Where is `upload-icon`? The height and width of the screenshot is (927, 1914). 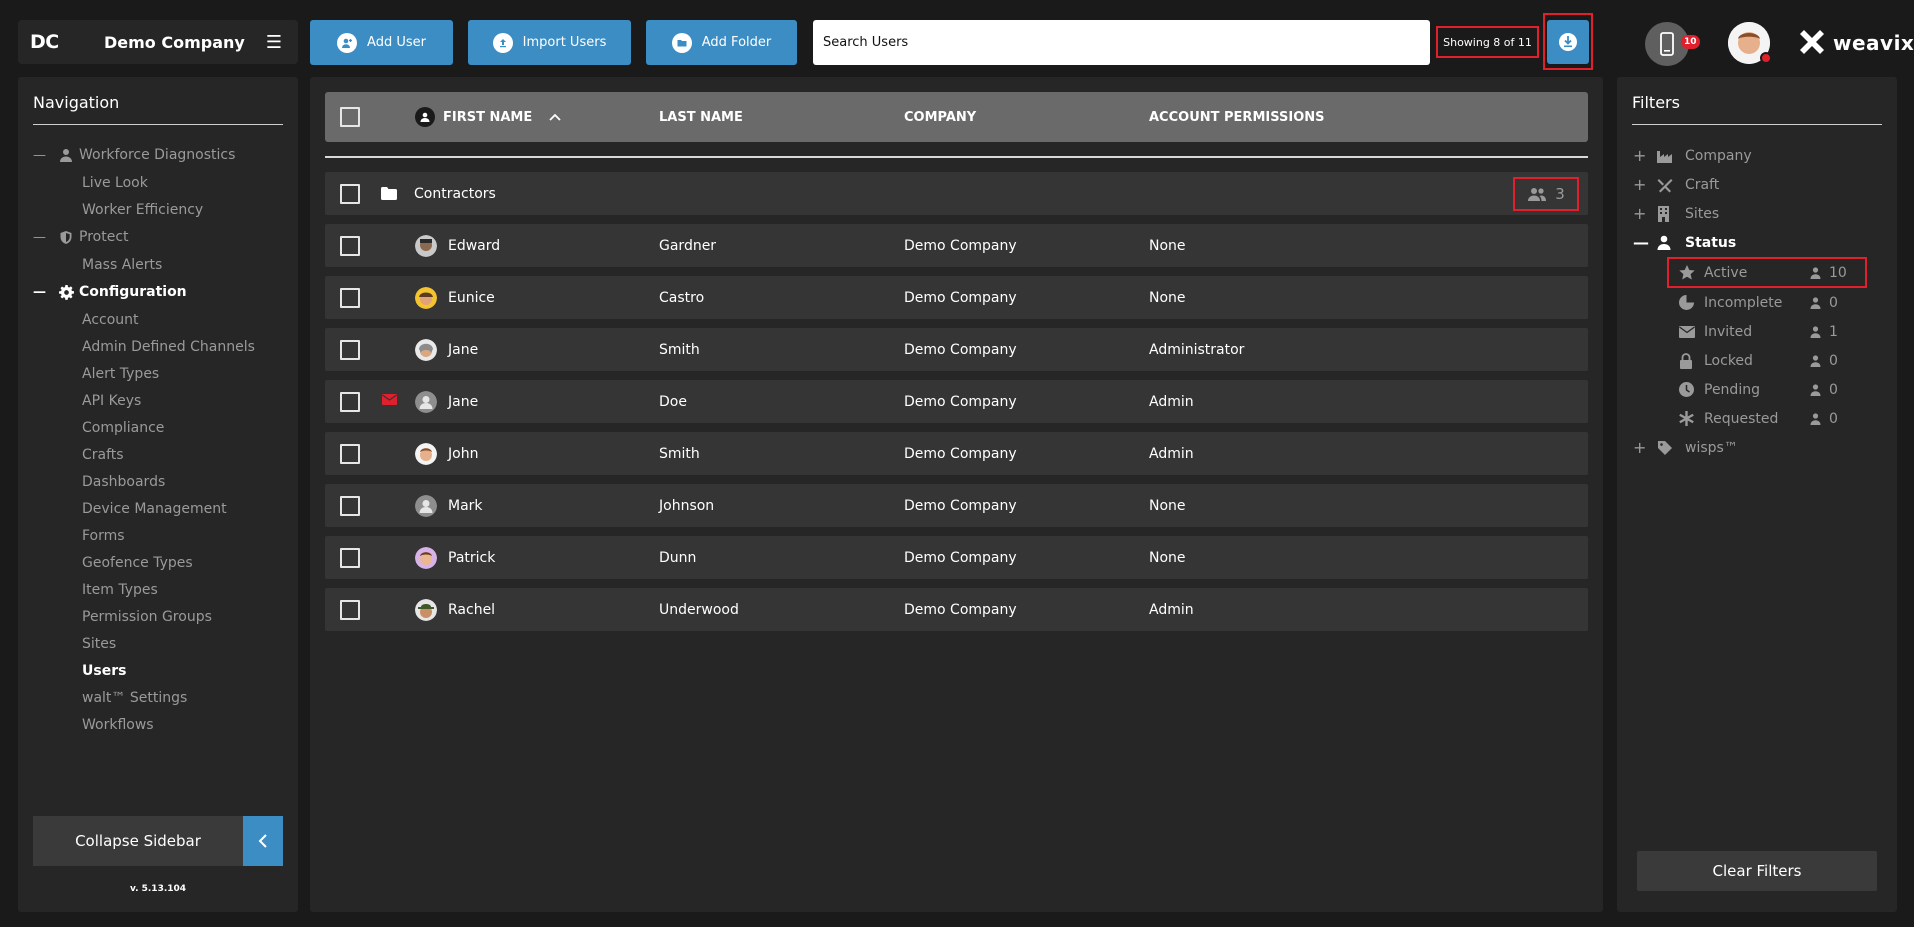
upload-icon is located at coordinates (502, 42).